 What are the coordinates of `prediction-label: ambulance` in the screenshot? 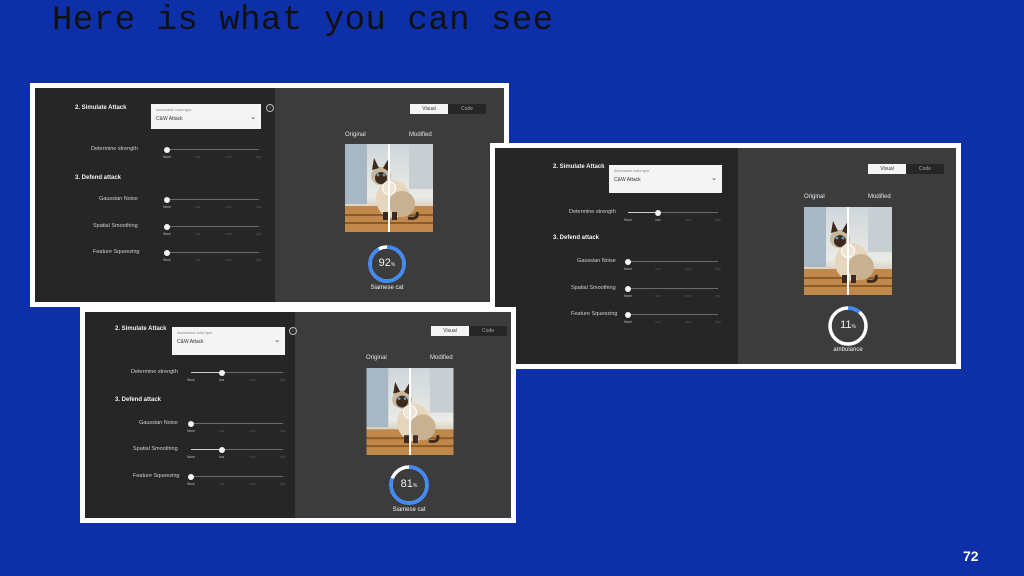 It's located at (848, 350).